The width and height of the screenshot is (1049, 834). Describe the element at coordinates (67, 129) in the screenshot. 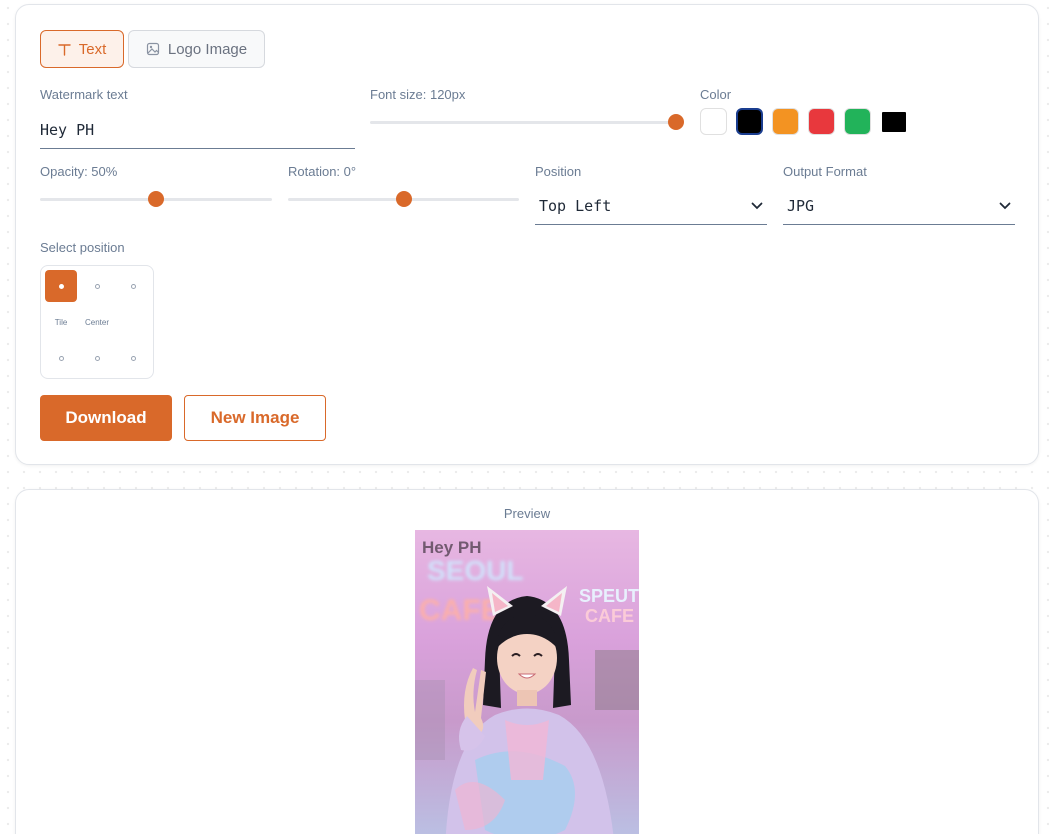

I see `watermark-text-value: Hey PH` at that location.